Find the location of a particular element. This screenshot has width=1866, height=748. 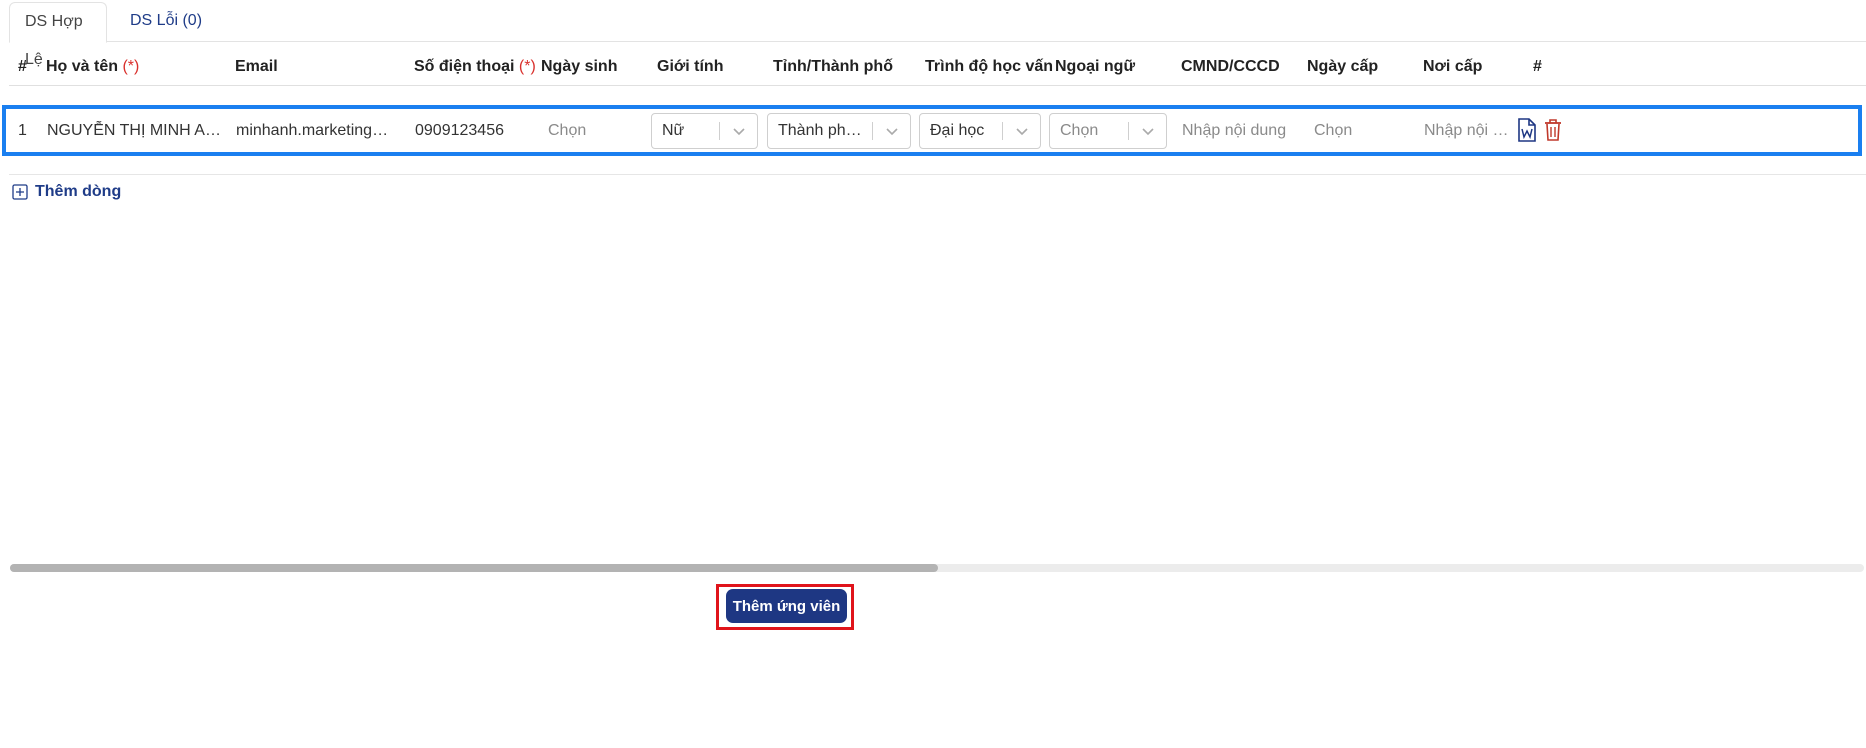

header-phone-label: Số điện thoại is located at coordinates (464, 66).